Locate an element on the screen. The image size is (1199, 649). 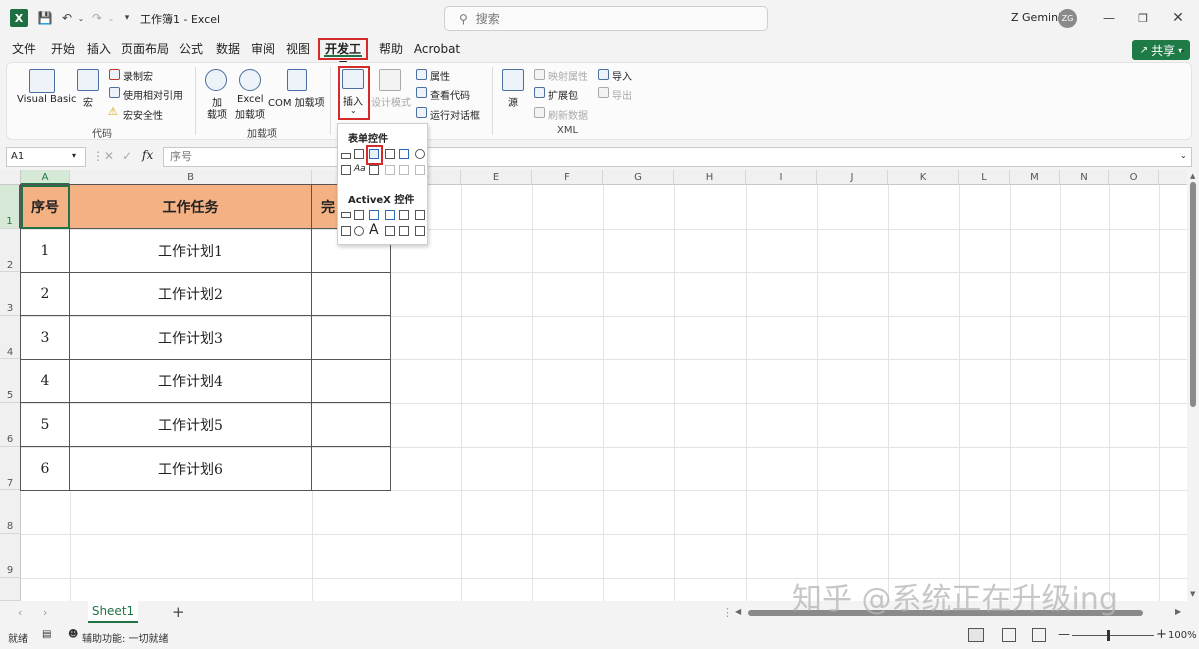
table-cell: 工作计划4 is located at coordinates (191, 381).